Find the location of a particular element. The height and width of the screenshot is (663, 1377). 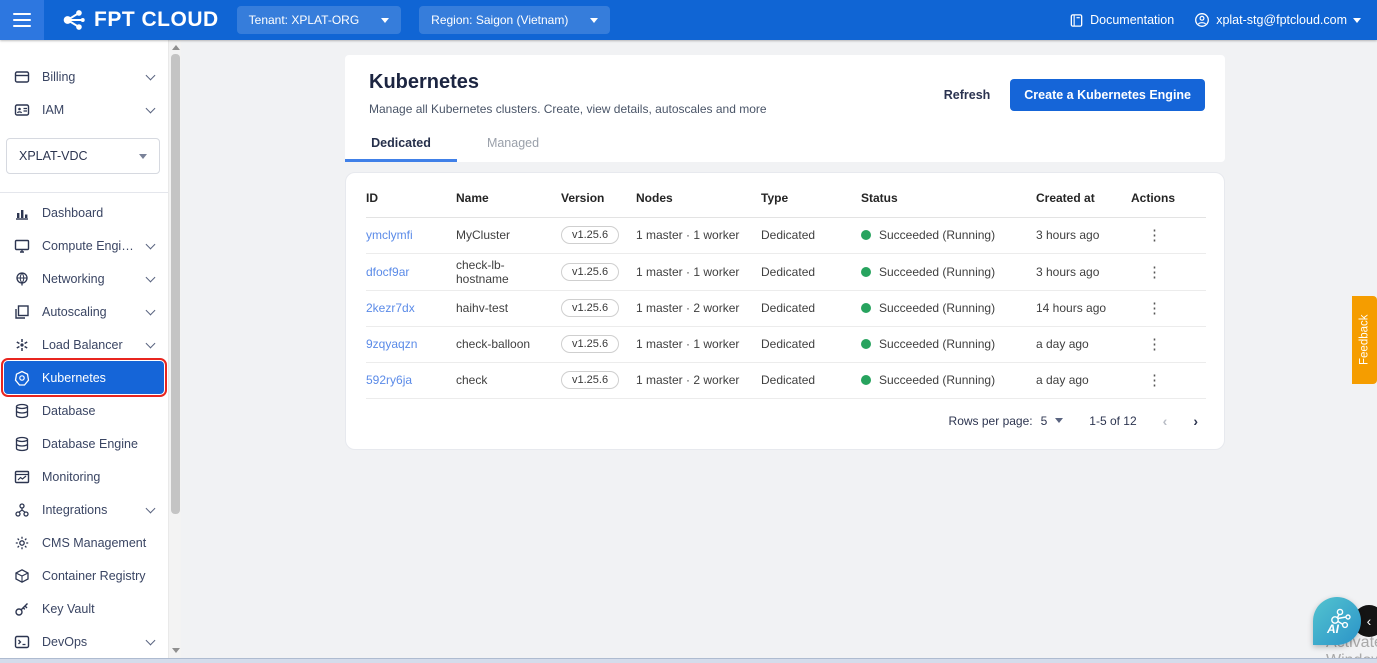

next-page-button: › is located at coordinates (1195, 421).